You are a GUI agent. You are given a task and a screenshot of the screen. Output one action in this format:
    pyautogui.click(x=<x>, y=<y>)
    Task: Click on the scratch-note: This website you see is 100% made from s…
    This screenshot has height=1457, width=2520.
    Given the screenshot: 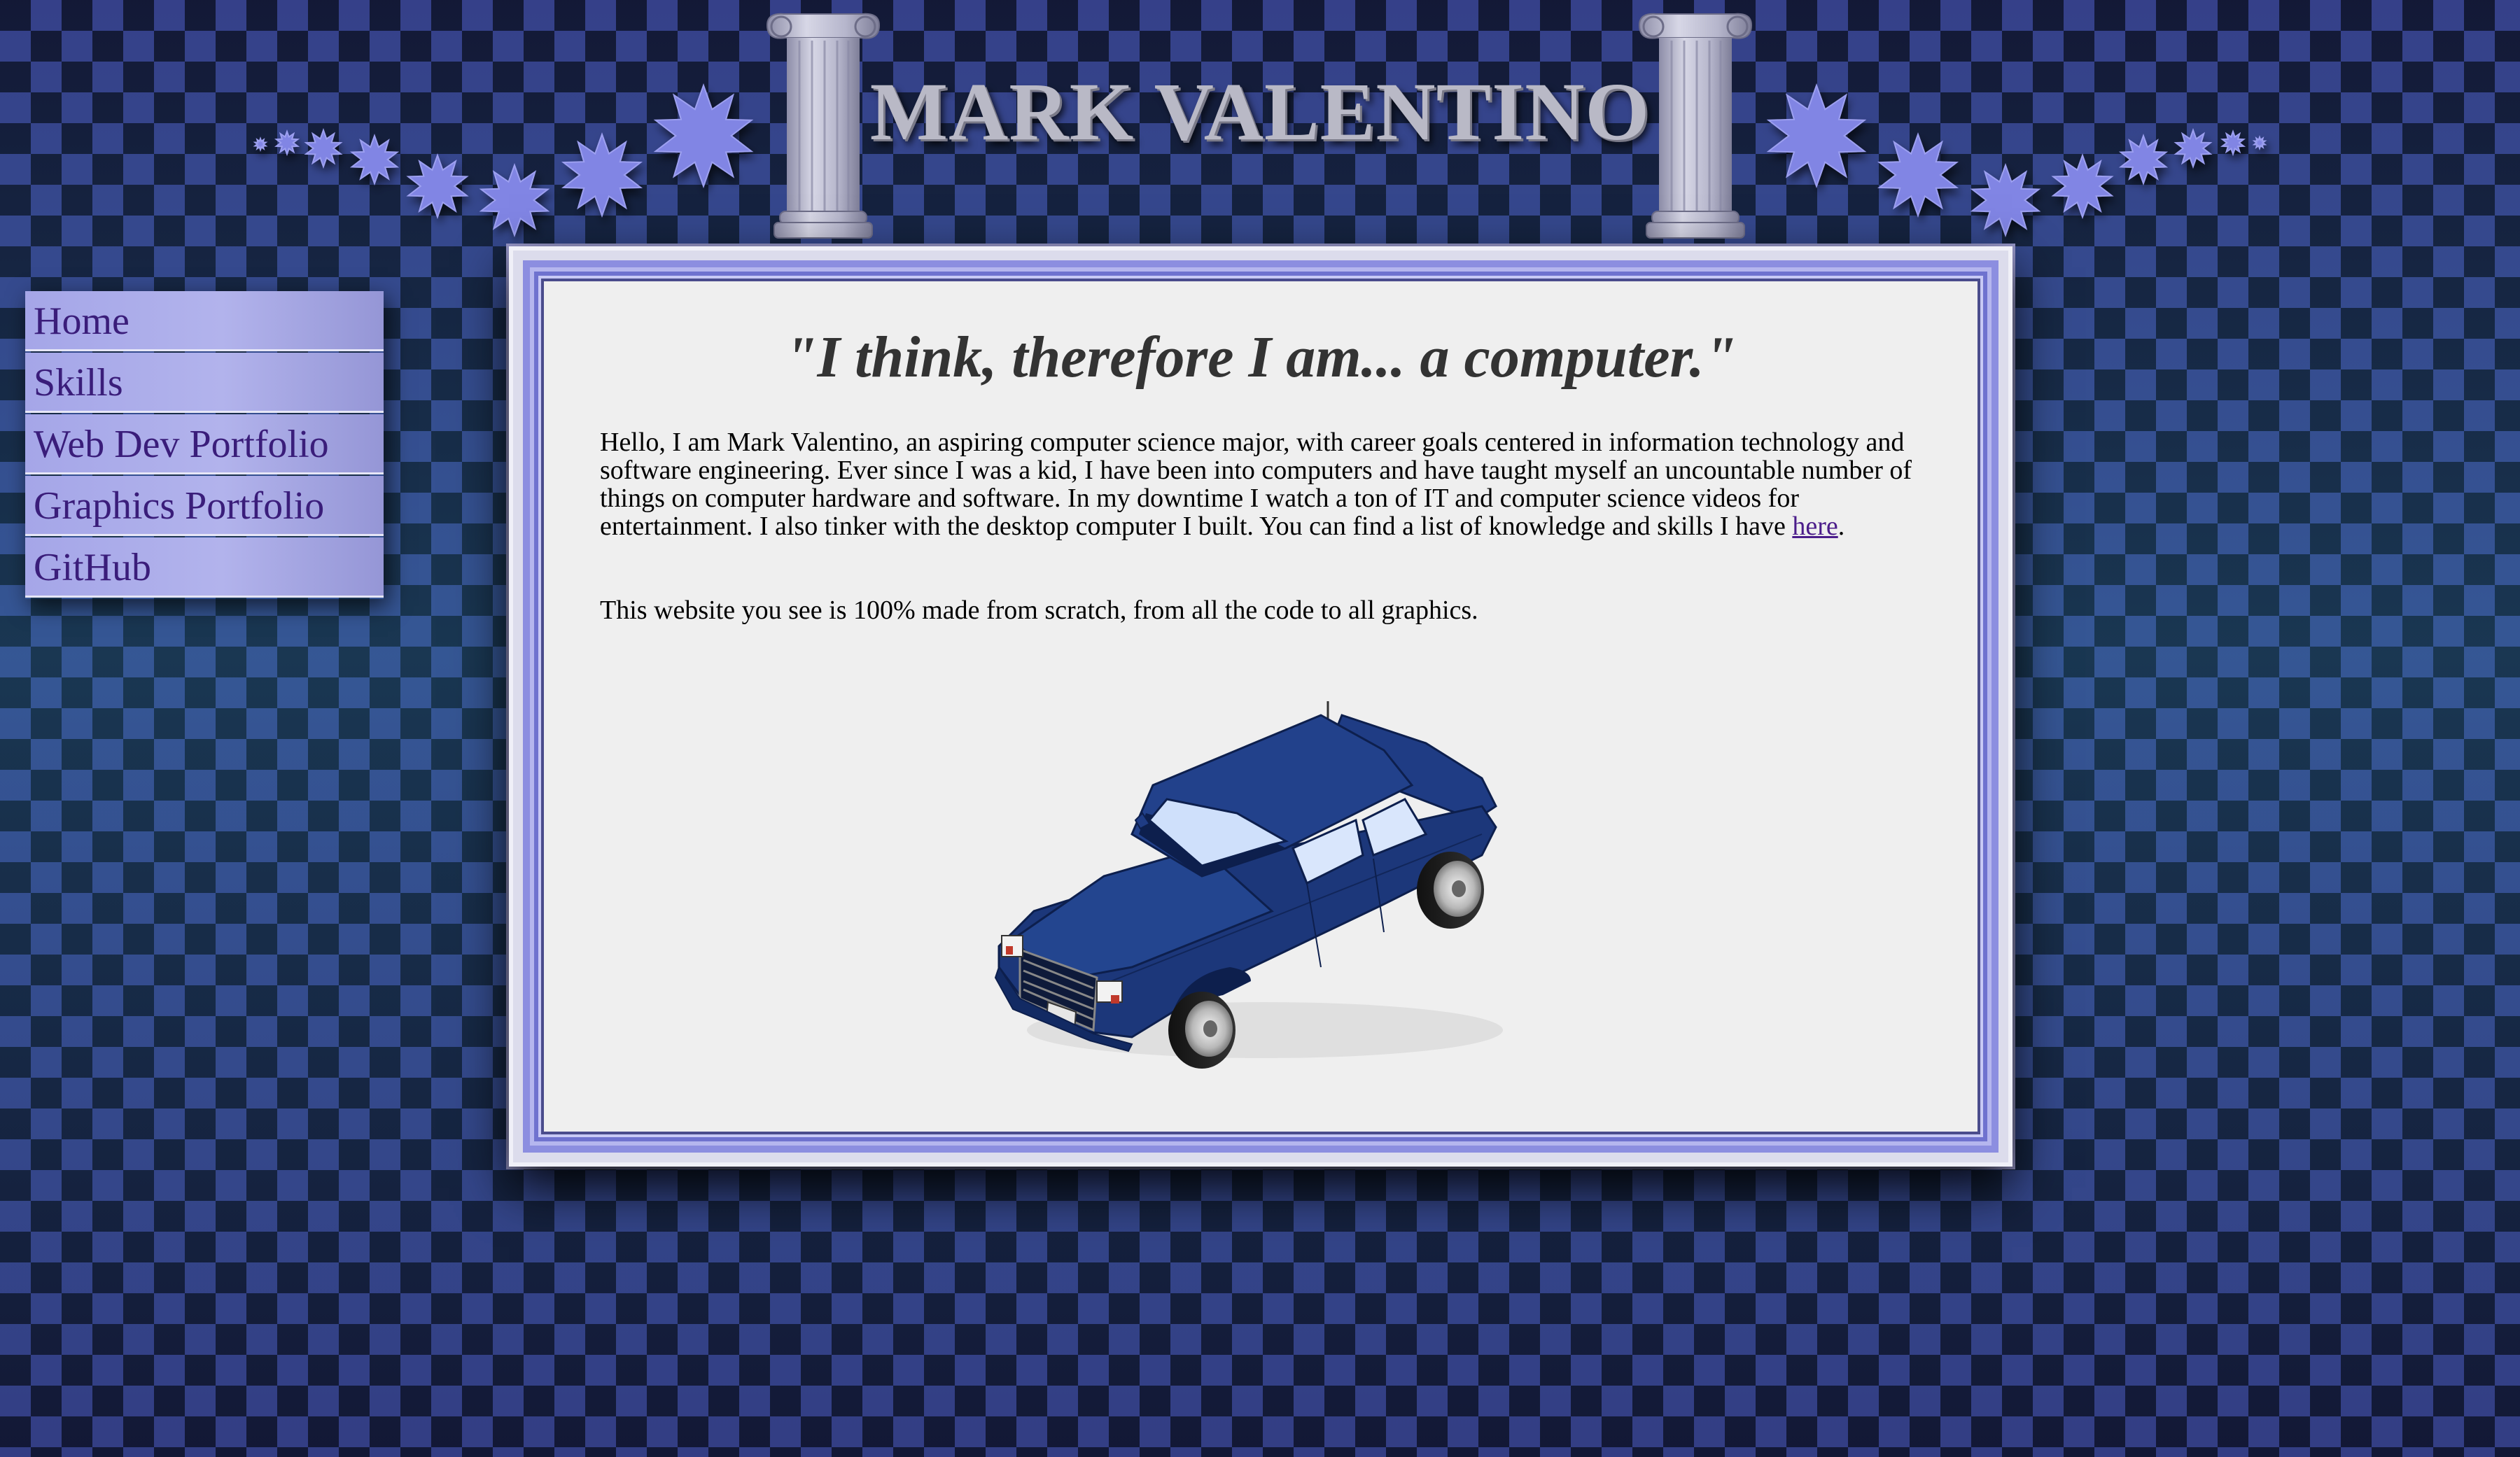 What is the action you would take?
    pyautogui.click(x=1039, y=610)
    